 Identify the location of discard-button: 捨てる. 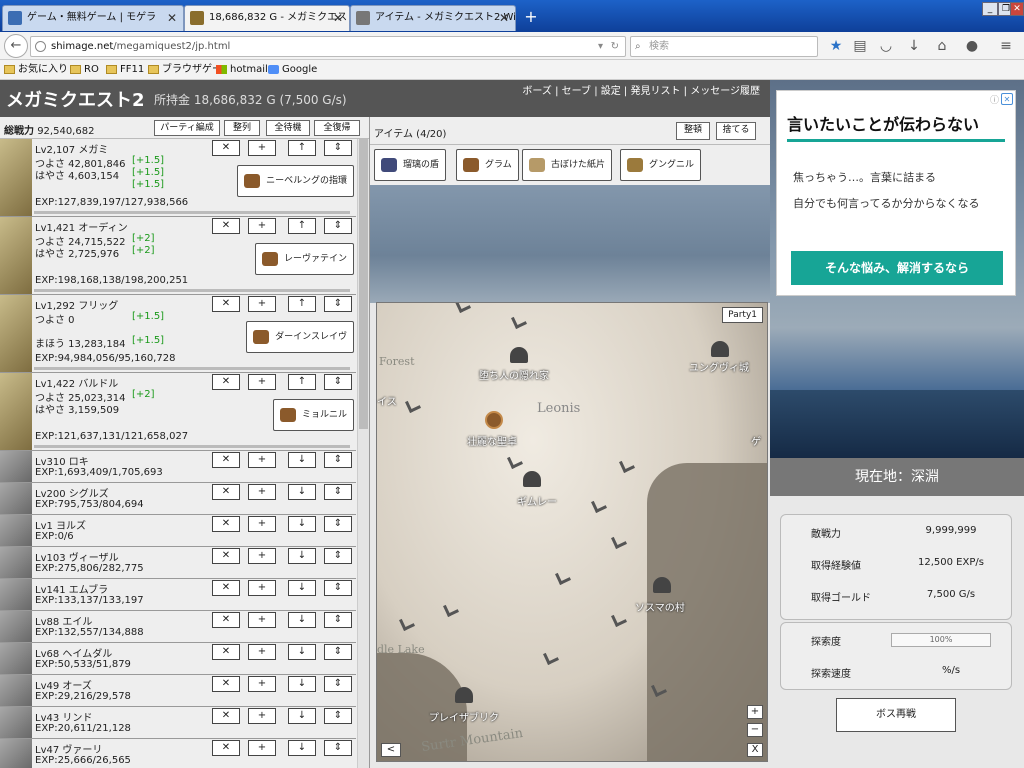
(736, 131).